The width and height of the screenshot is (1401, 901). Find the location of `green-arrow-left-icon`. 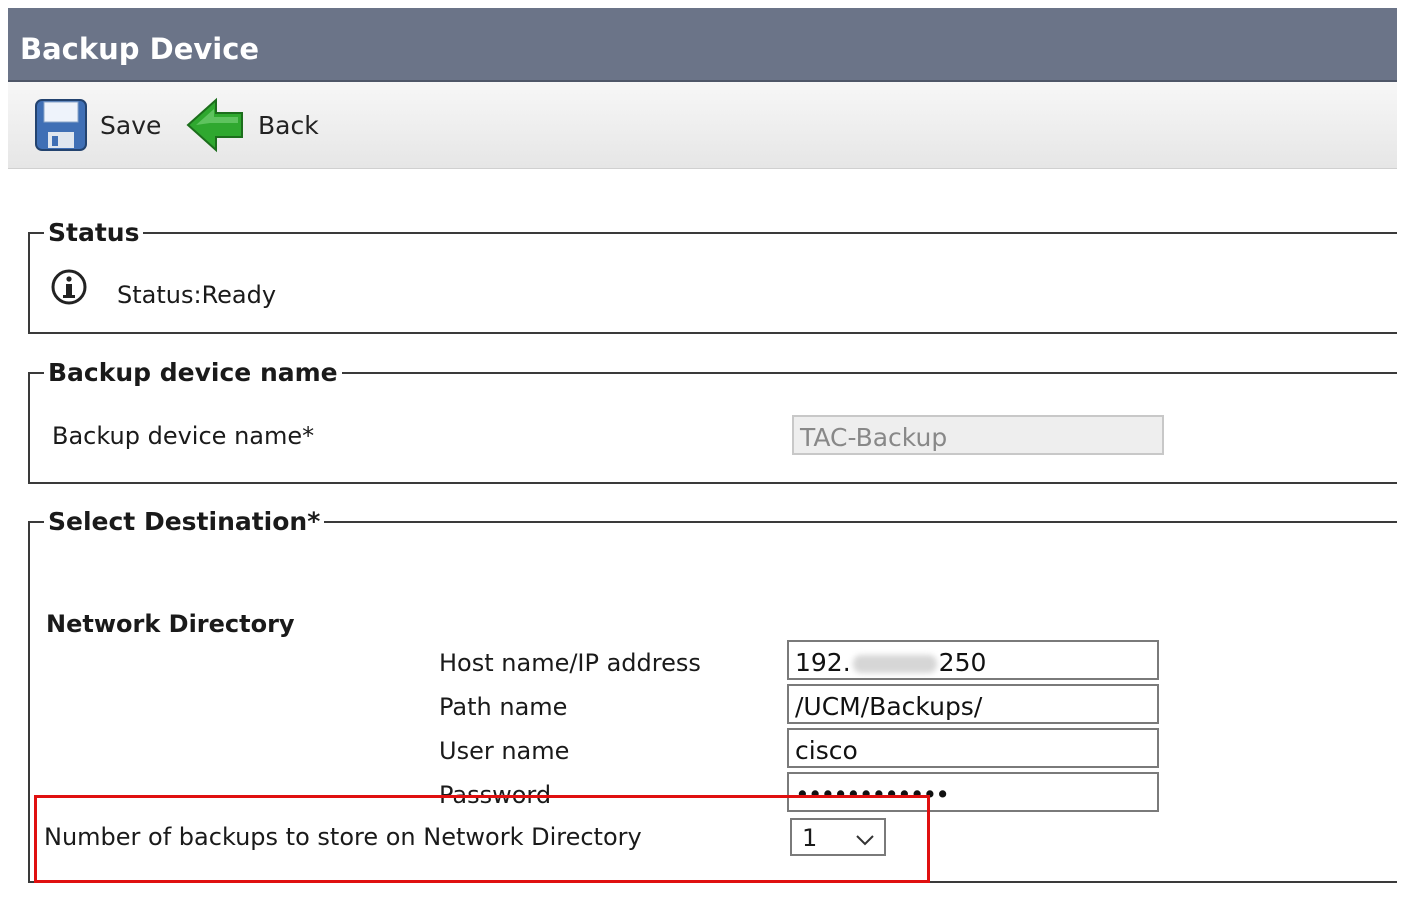

green-arrow-left-icon is located at coordinates (214, 125).